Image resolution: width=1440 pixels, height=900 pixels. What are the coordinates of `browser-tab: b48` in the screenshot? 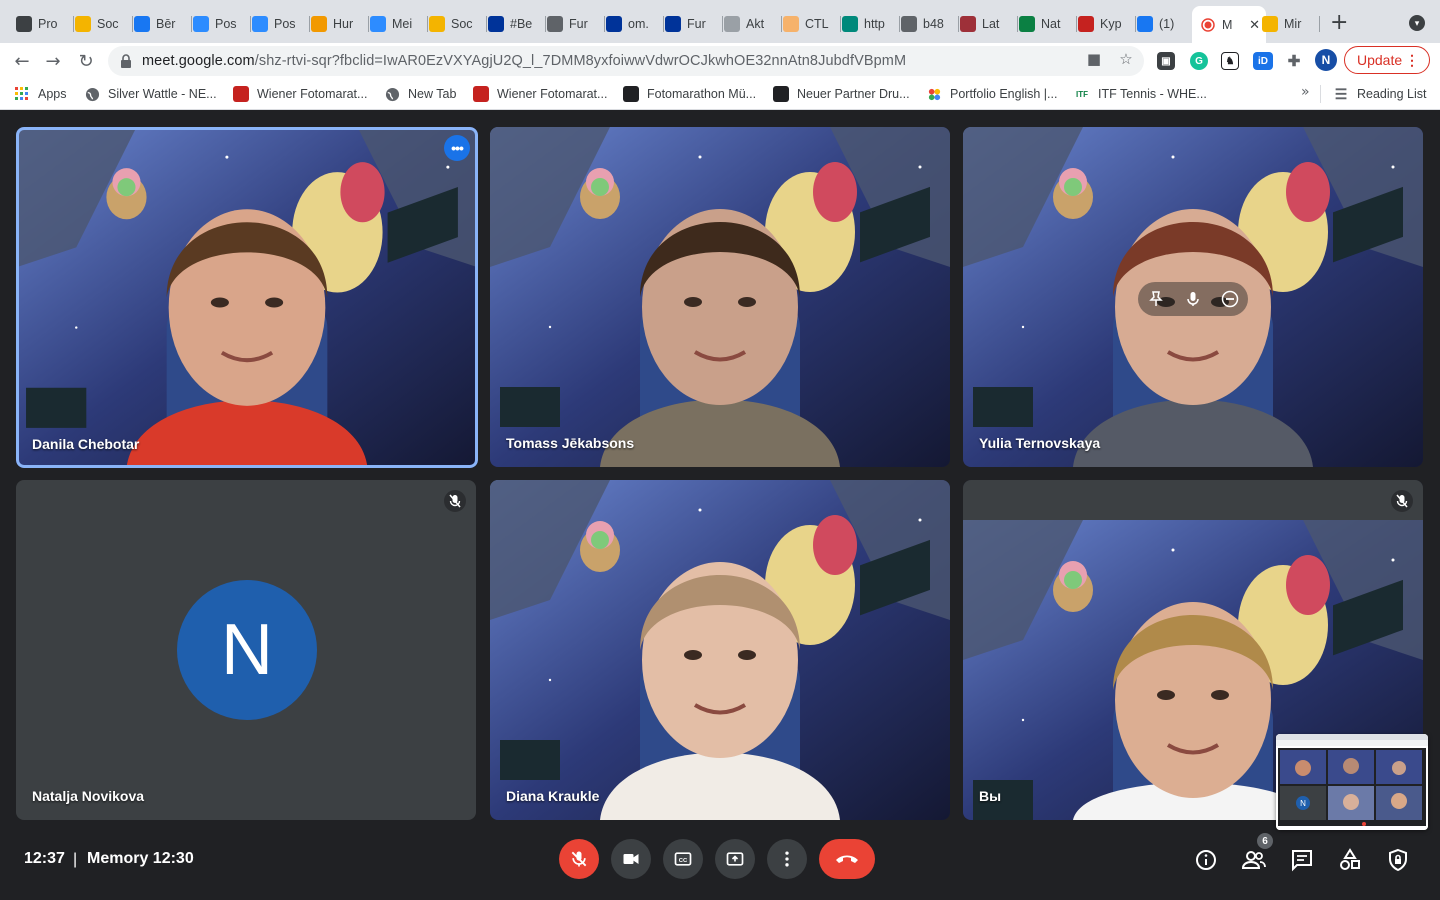 It's located at (928, 24).